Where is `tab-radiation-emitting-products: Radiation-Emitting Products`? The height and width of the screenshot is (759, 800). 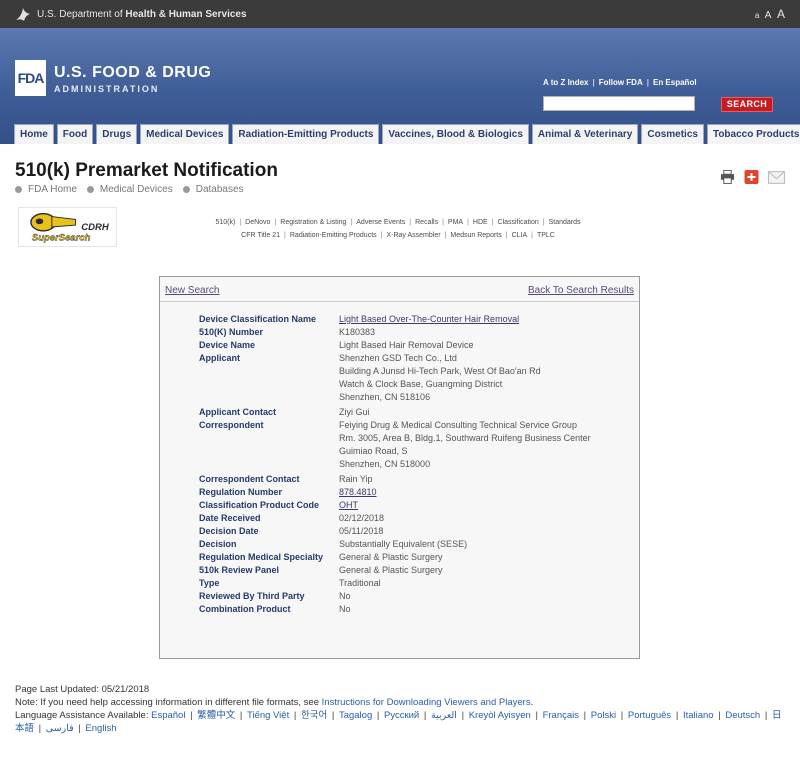
tab-radiation-emitting-products: Radiation-Emitting Products is located at coordinates (306, 134).